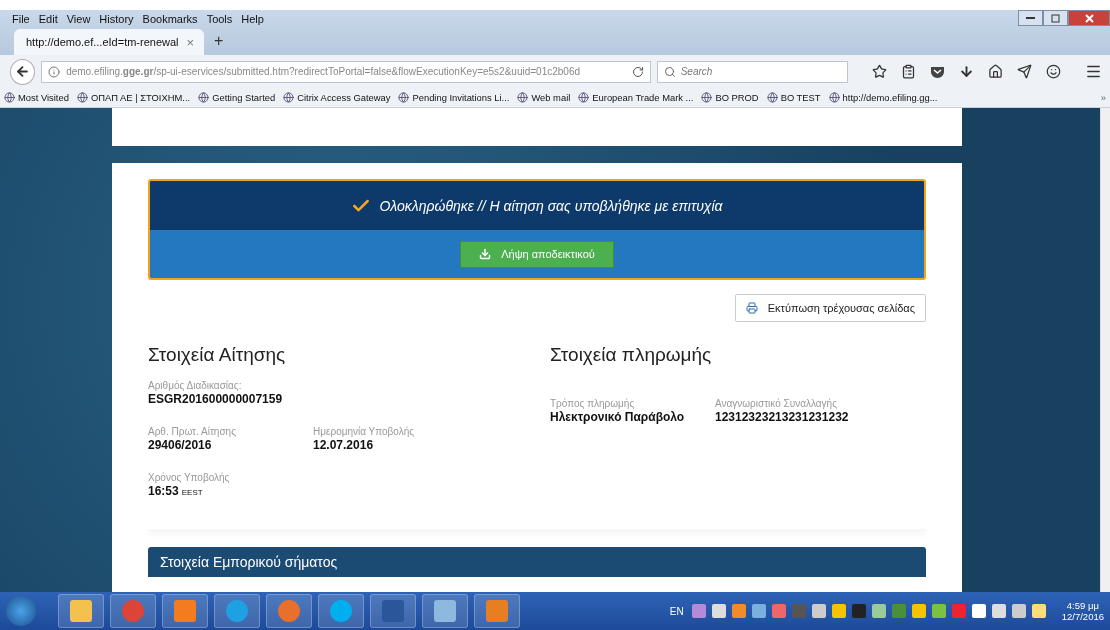  What do you see at coordinates (676, 611) in the screenshot?
I see `language-indicator: EN` at bounding box center [676, 611].